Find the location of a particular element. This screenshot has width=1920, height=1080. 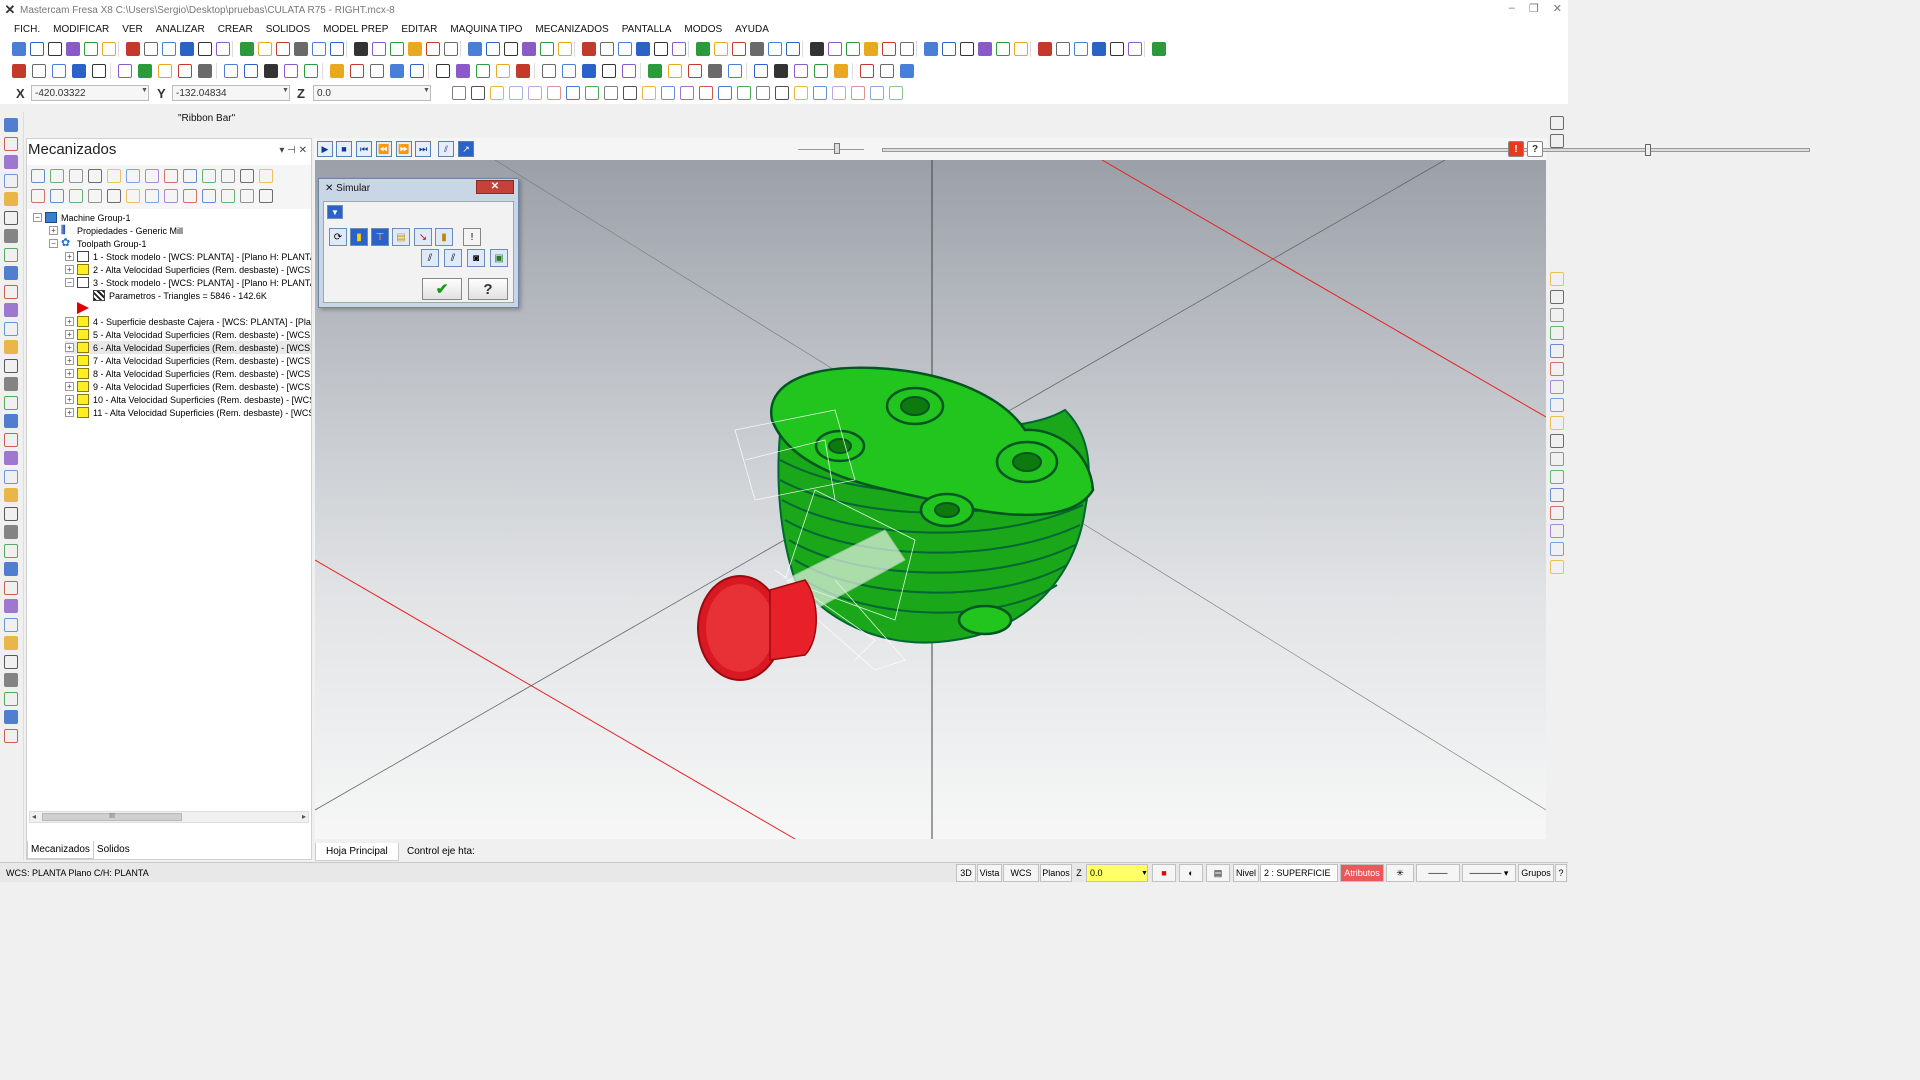

menu-model-prep: MODEL PREP is located at coordinates (355, 29).